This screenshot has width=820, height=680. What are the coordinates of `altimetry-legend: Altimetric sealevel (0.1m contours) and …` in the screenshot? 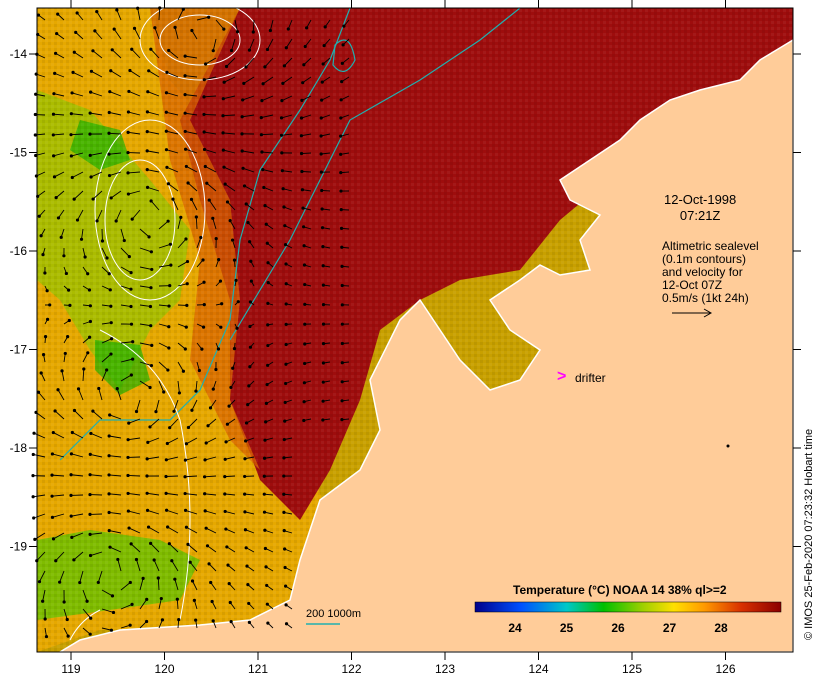 It's located at (710, 272).